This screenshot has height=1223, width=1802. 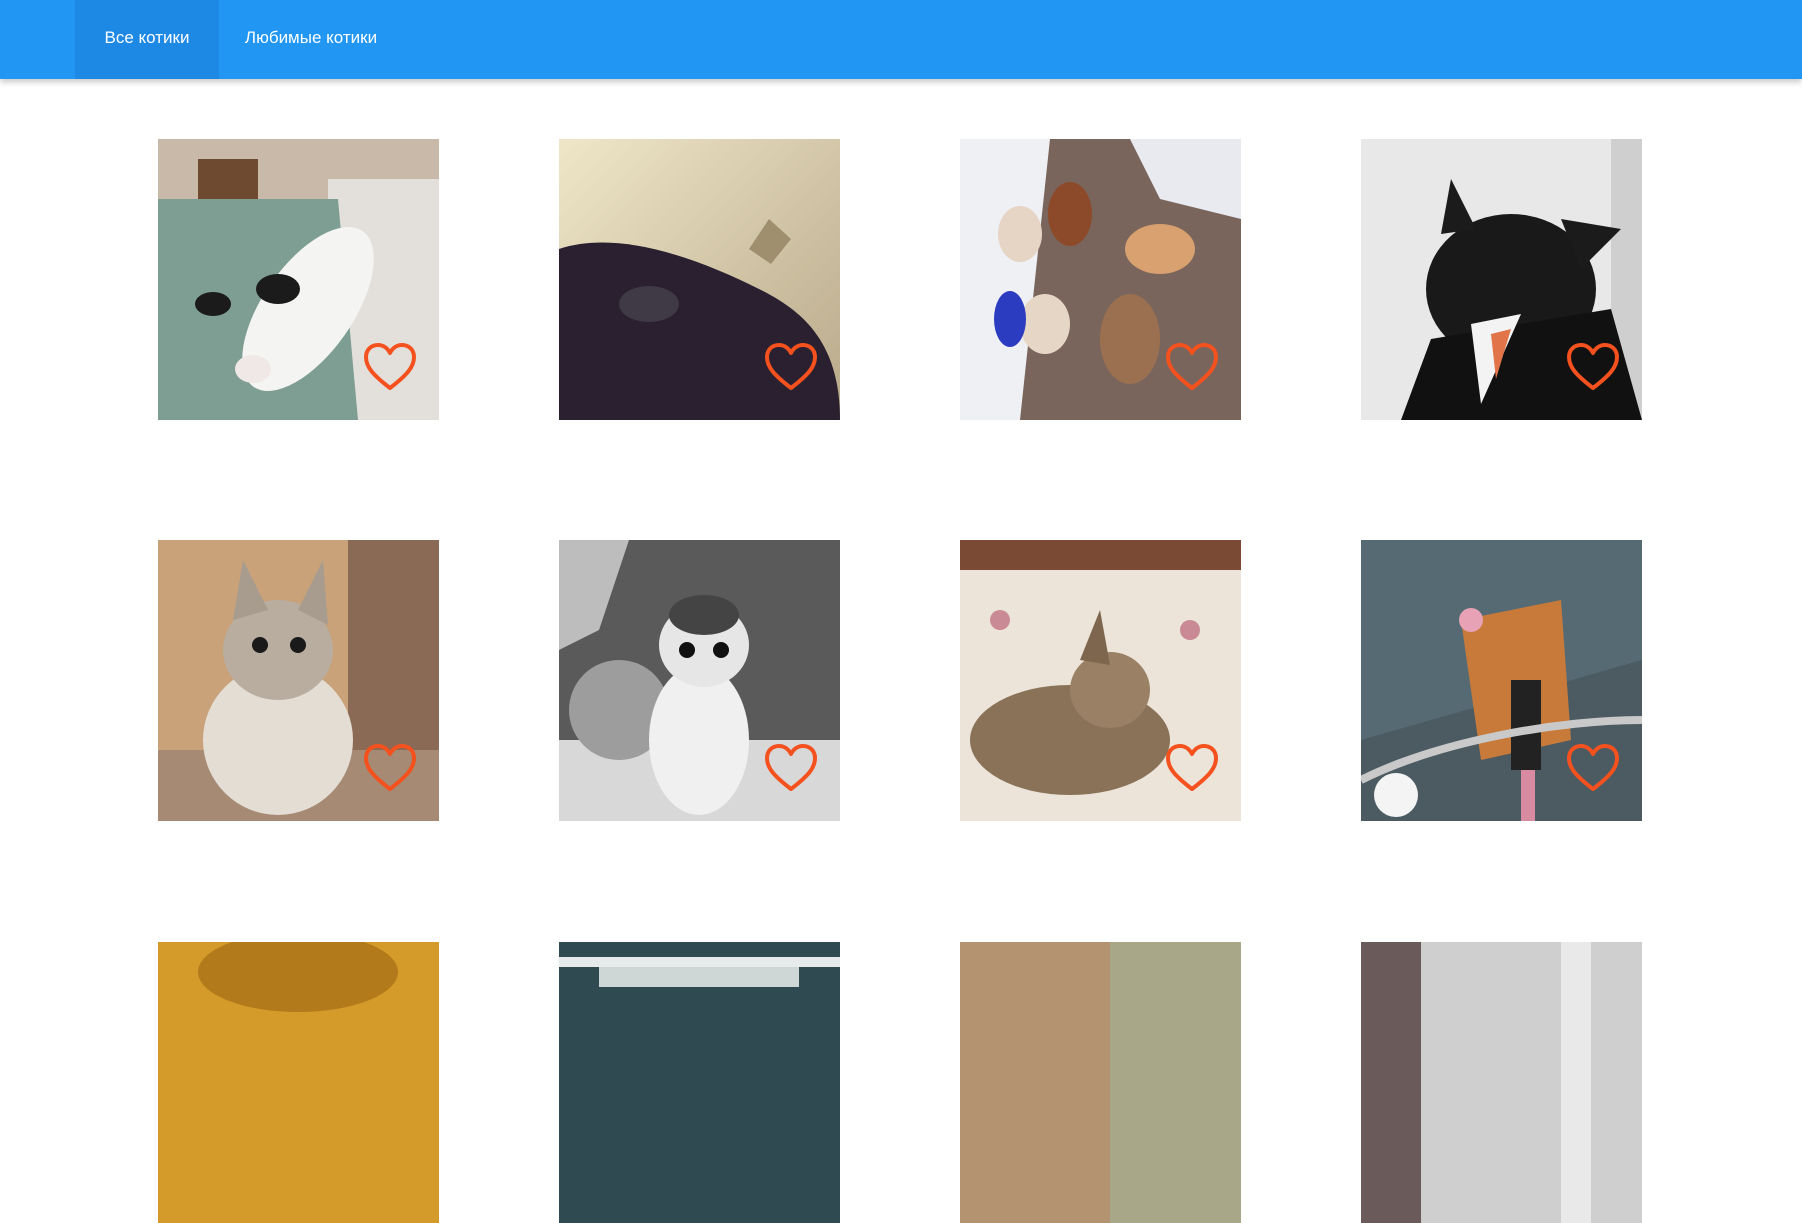 What do you see at coordinates (311, 39) in the screenshot?
I see `tab-favorite-cats: Любимые котики` at bounding box center [311, 39].